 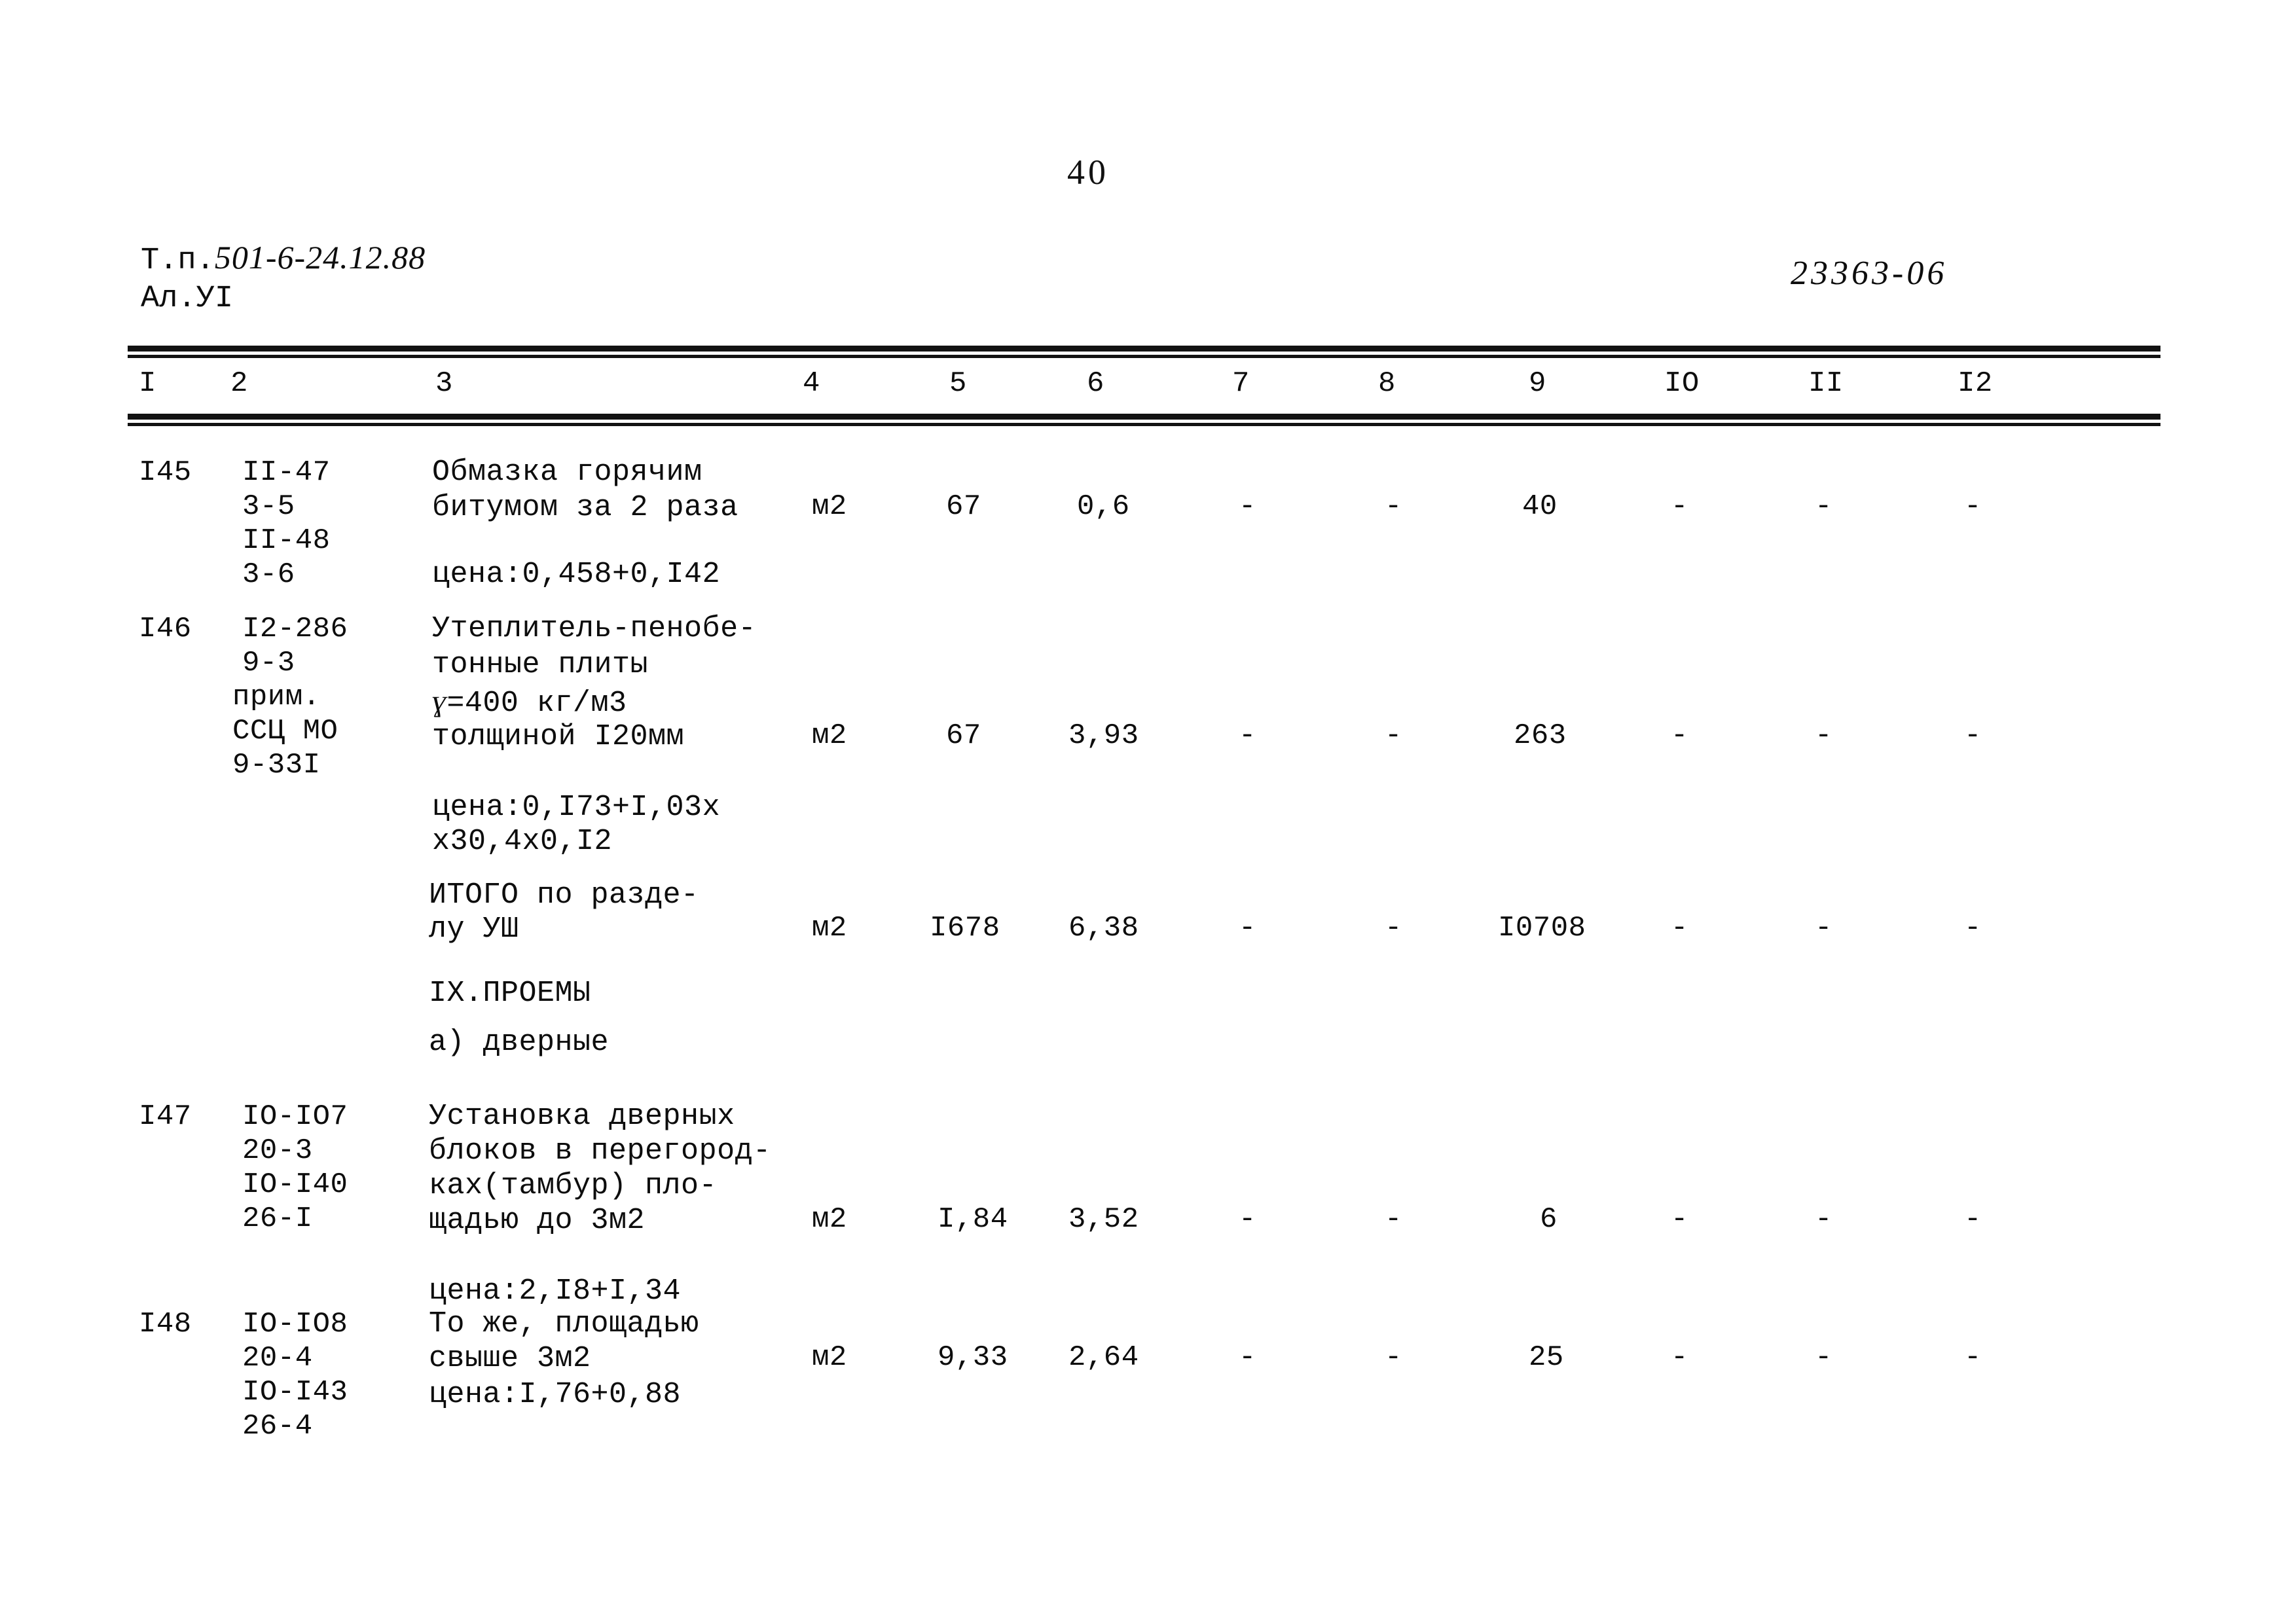 What do you see at coordinates (555, 1394) in the screenshot?
I see `row-price-note: цена:I,76+0,88` at bounding box center [555, 1394].